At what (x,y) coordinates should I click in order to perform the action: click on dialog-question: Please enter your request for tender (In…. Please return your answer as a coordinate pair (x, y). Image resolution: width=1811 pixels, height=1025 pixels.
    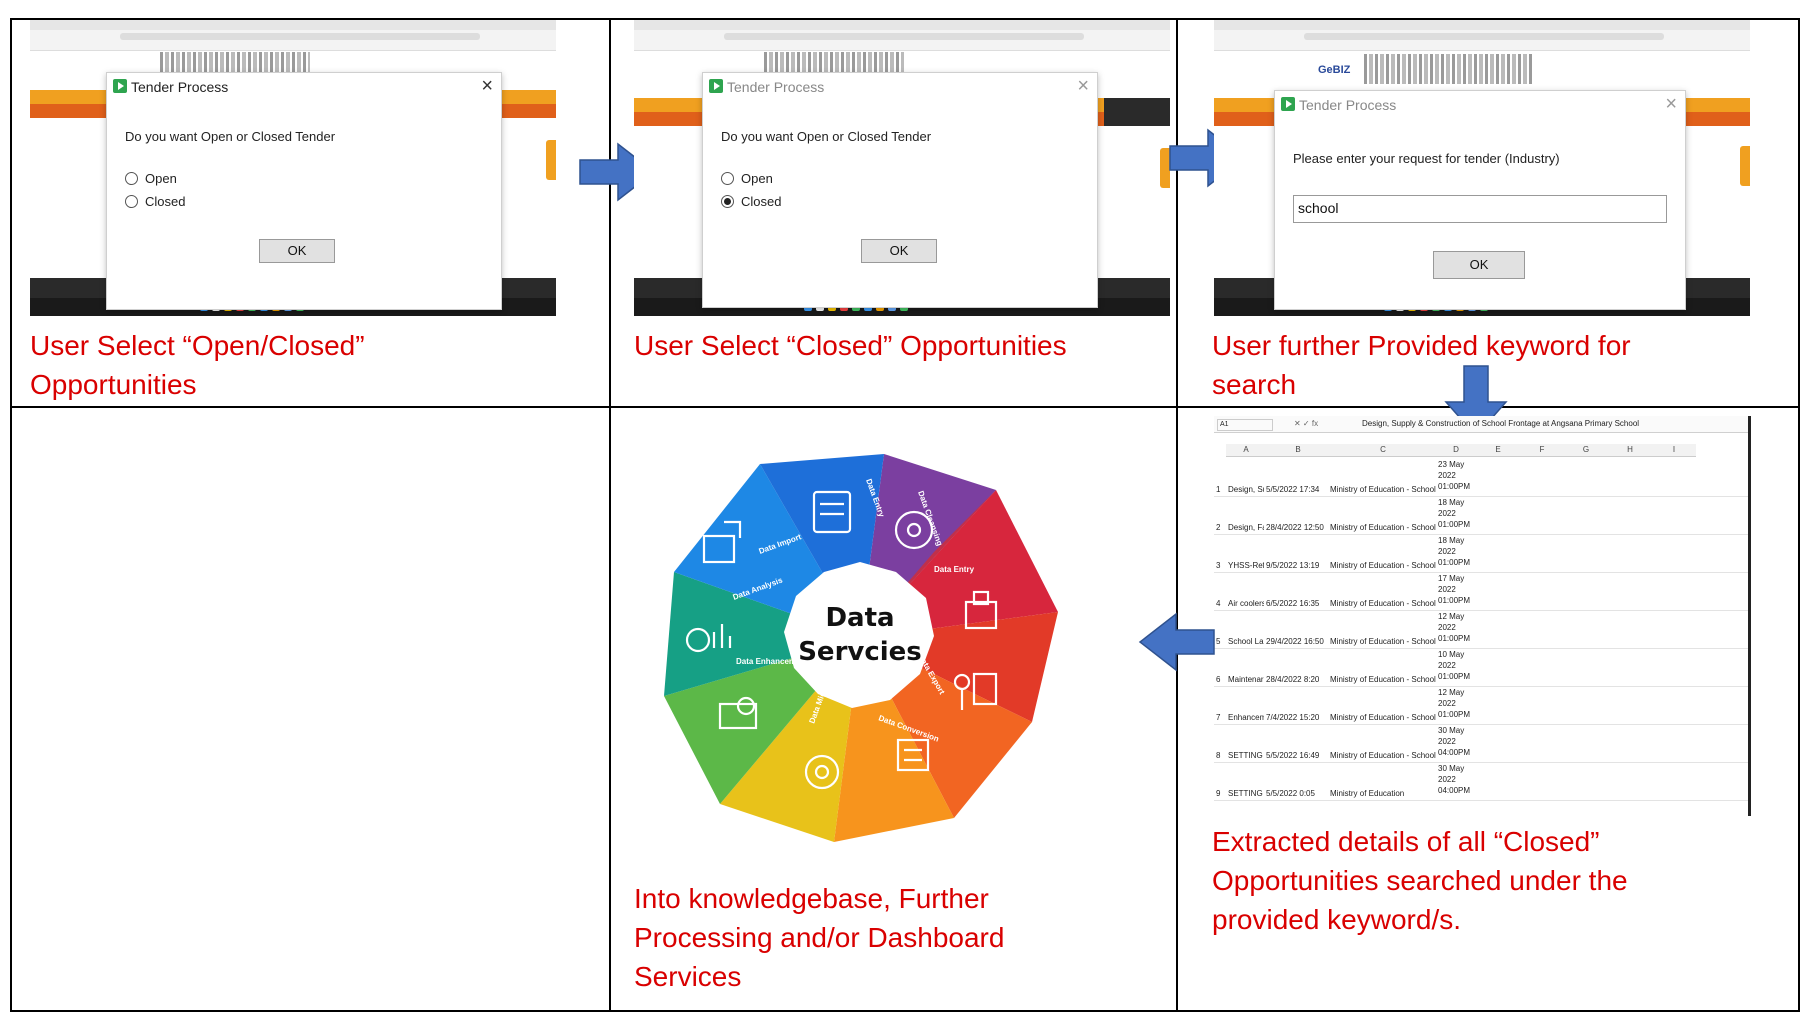
    Looking at the image, I should click on (1426, 158).